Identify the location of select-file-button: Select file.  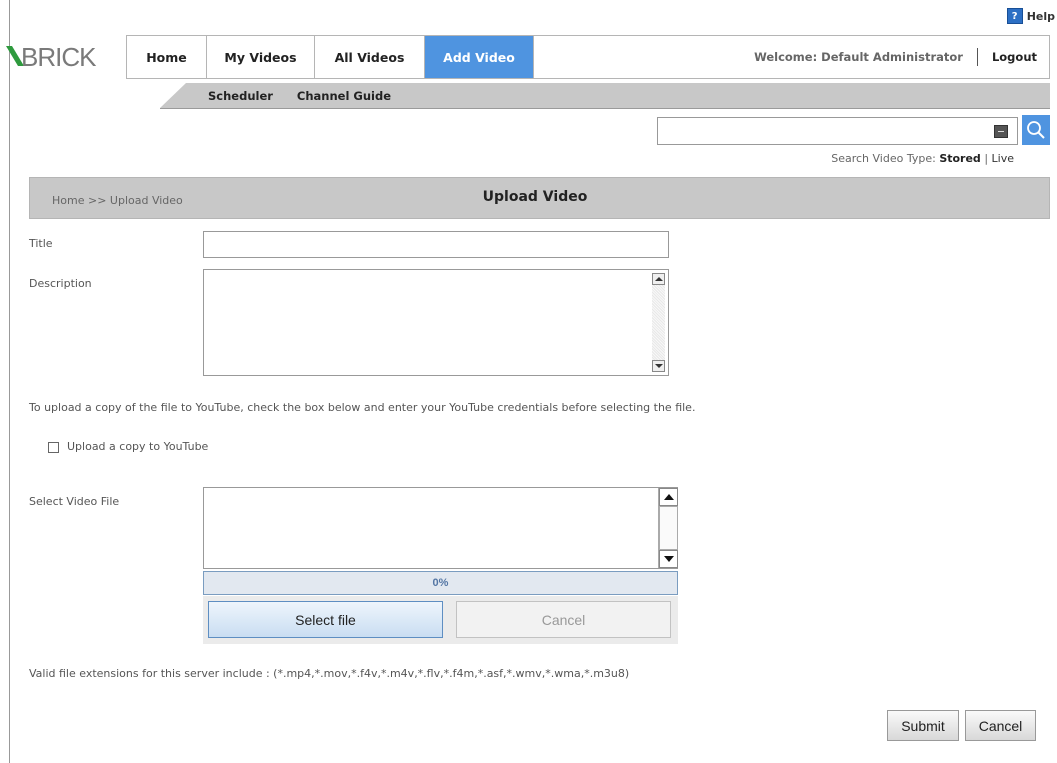
(325, 619).